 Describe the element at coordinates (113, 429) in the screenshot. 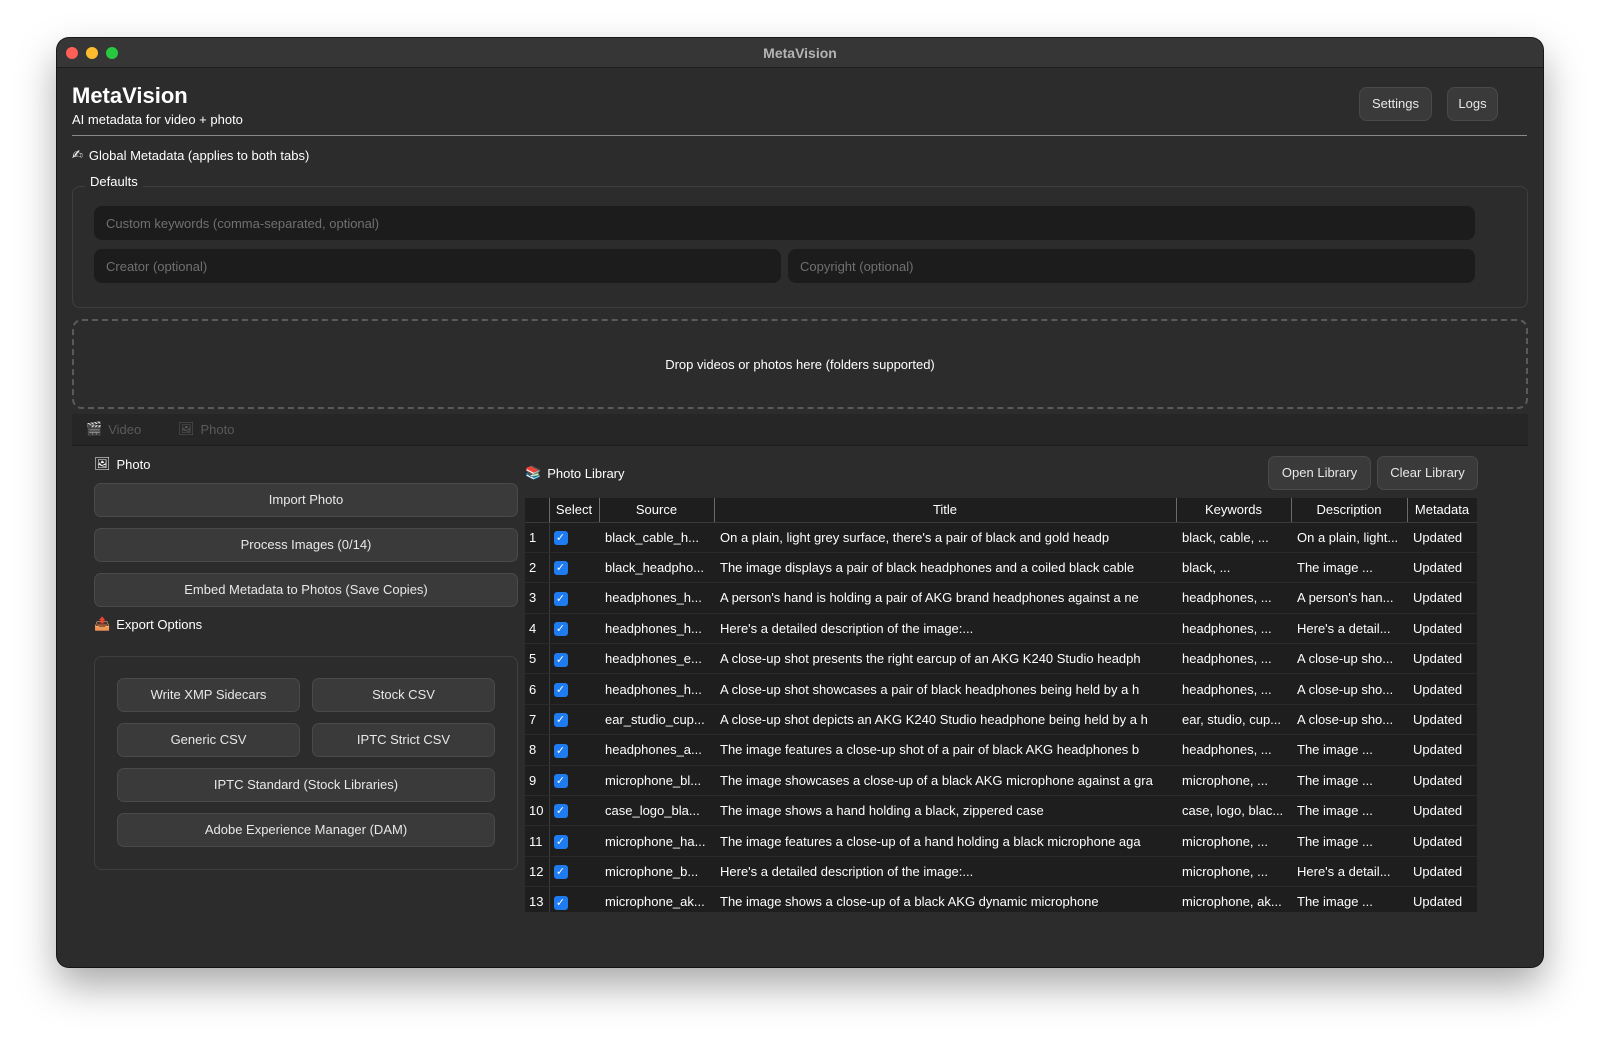

I see `tab-video: 🎬 Video` at that location.